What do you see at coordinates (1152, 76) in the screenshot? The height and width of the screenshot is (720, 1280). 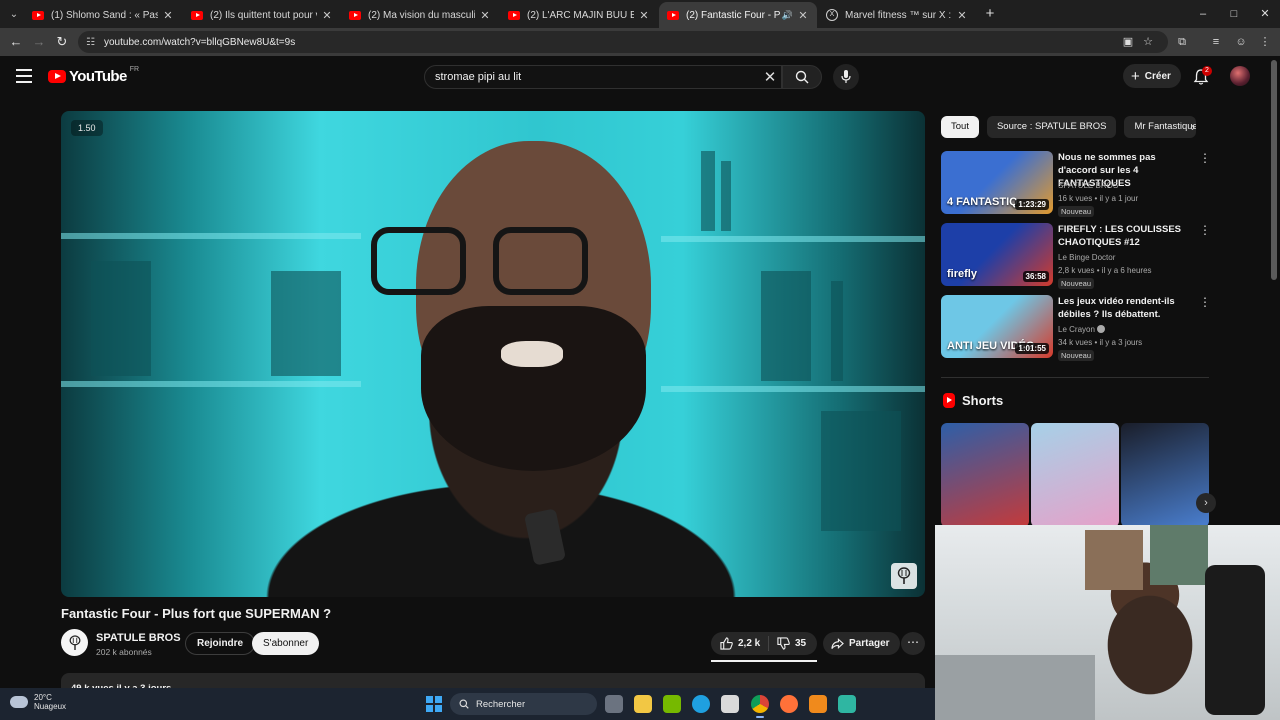 I see `create-button: + Créer` at bounding box center [1152, 76].